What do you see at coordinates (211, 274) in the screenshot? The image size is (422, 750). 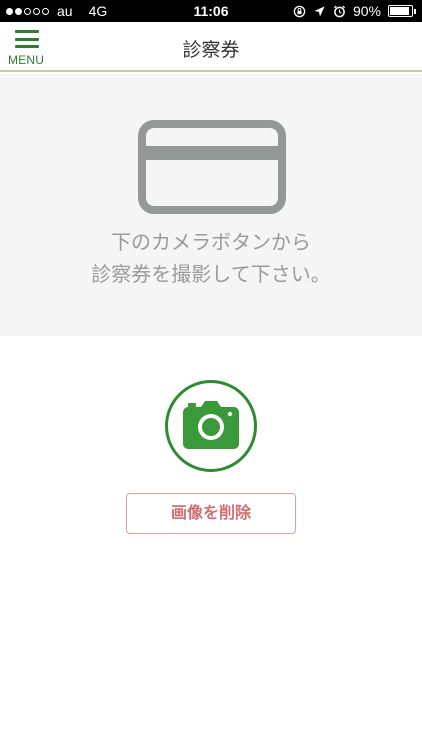 I see `instruction-text-line2: 診察券を撮影して下さい。` at bounding box center [211, 274].